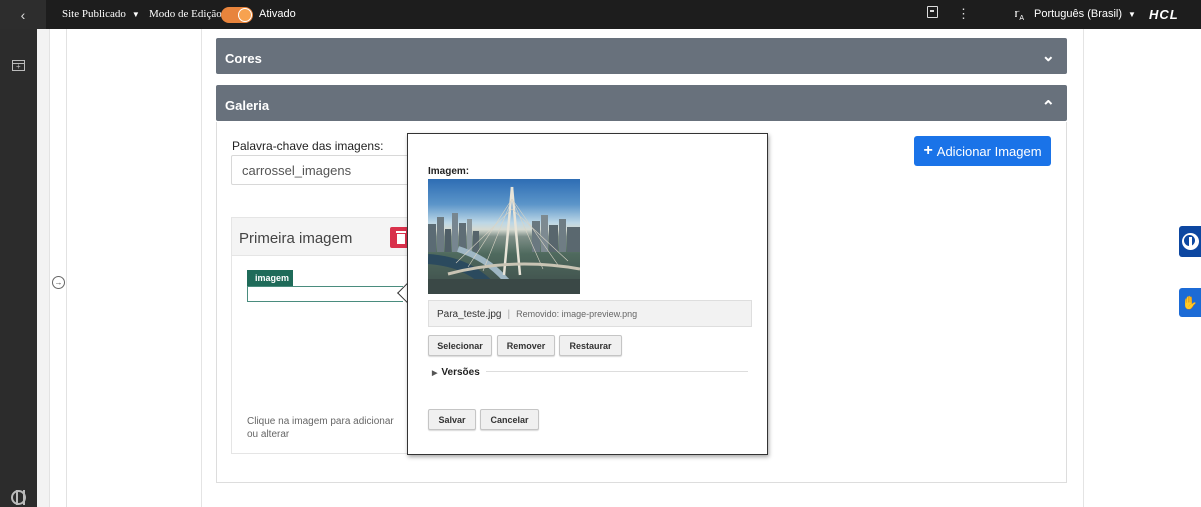 The image size is (1201, 507). What do you see at coordinates (1190, 302) in the screenshot?
I see `sign-language-icon: ✋` at bounding box center [1190, 302].